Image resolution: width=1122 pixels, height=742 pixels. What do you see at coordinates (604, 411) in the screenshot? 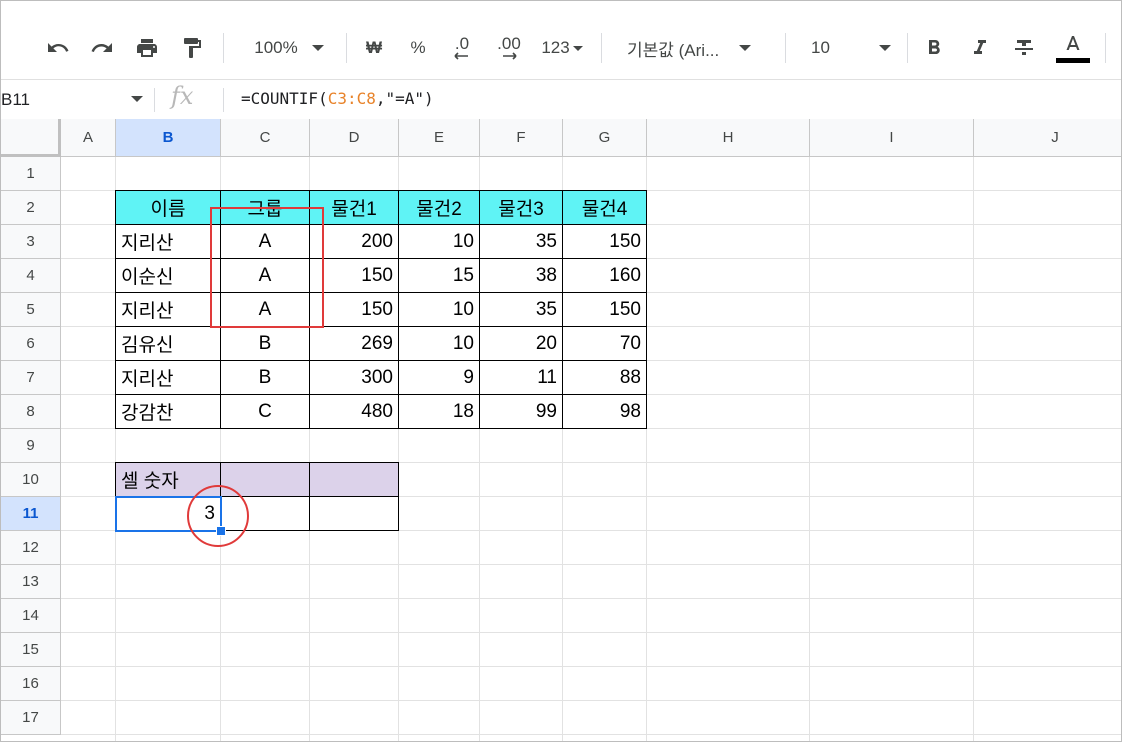
I see `table-cell: 98` at bounding box center [604, 411].